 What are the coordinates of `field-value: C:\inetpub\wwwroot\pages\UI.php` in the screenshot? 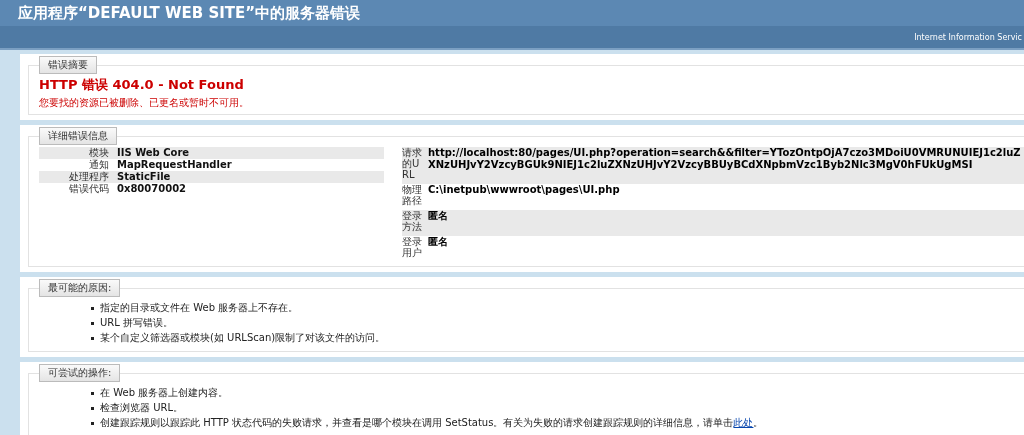 It's located at (524, 190).